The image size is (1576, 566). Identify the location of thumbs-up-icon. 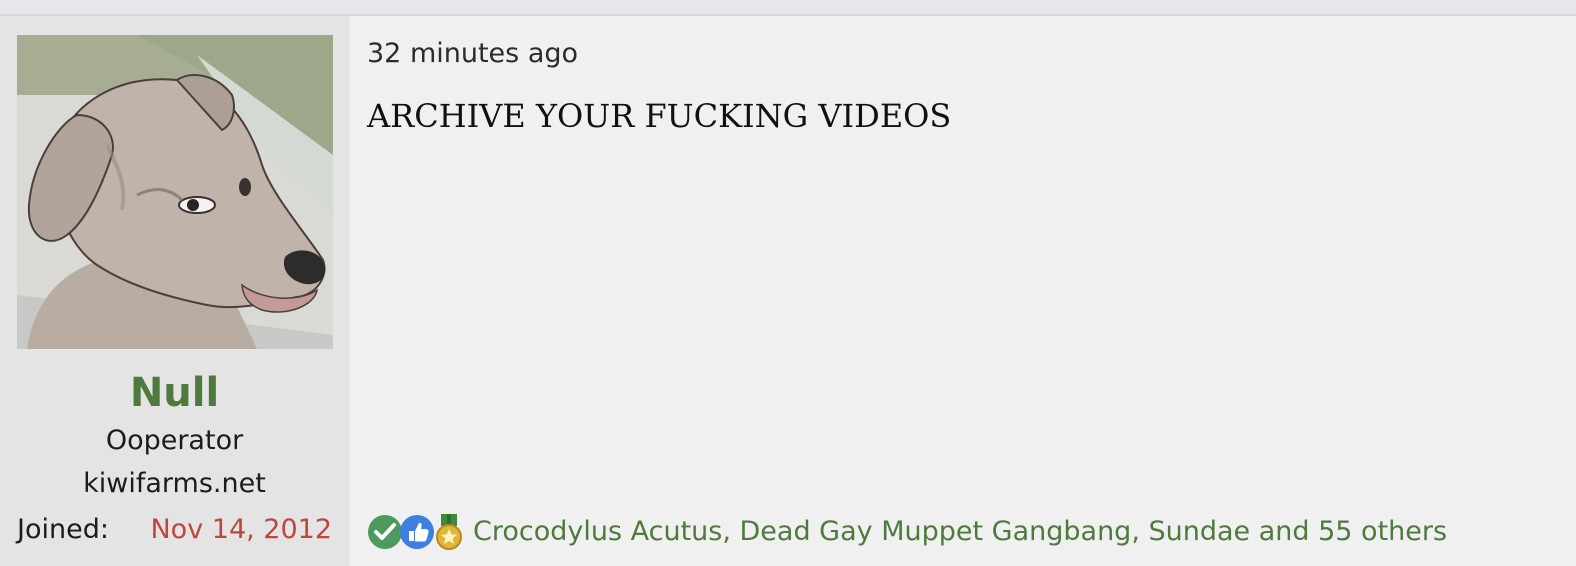
(417, 532).